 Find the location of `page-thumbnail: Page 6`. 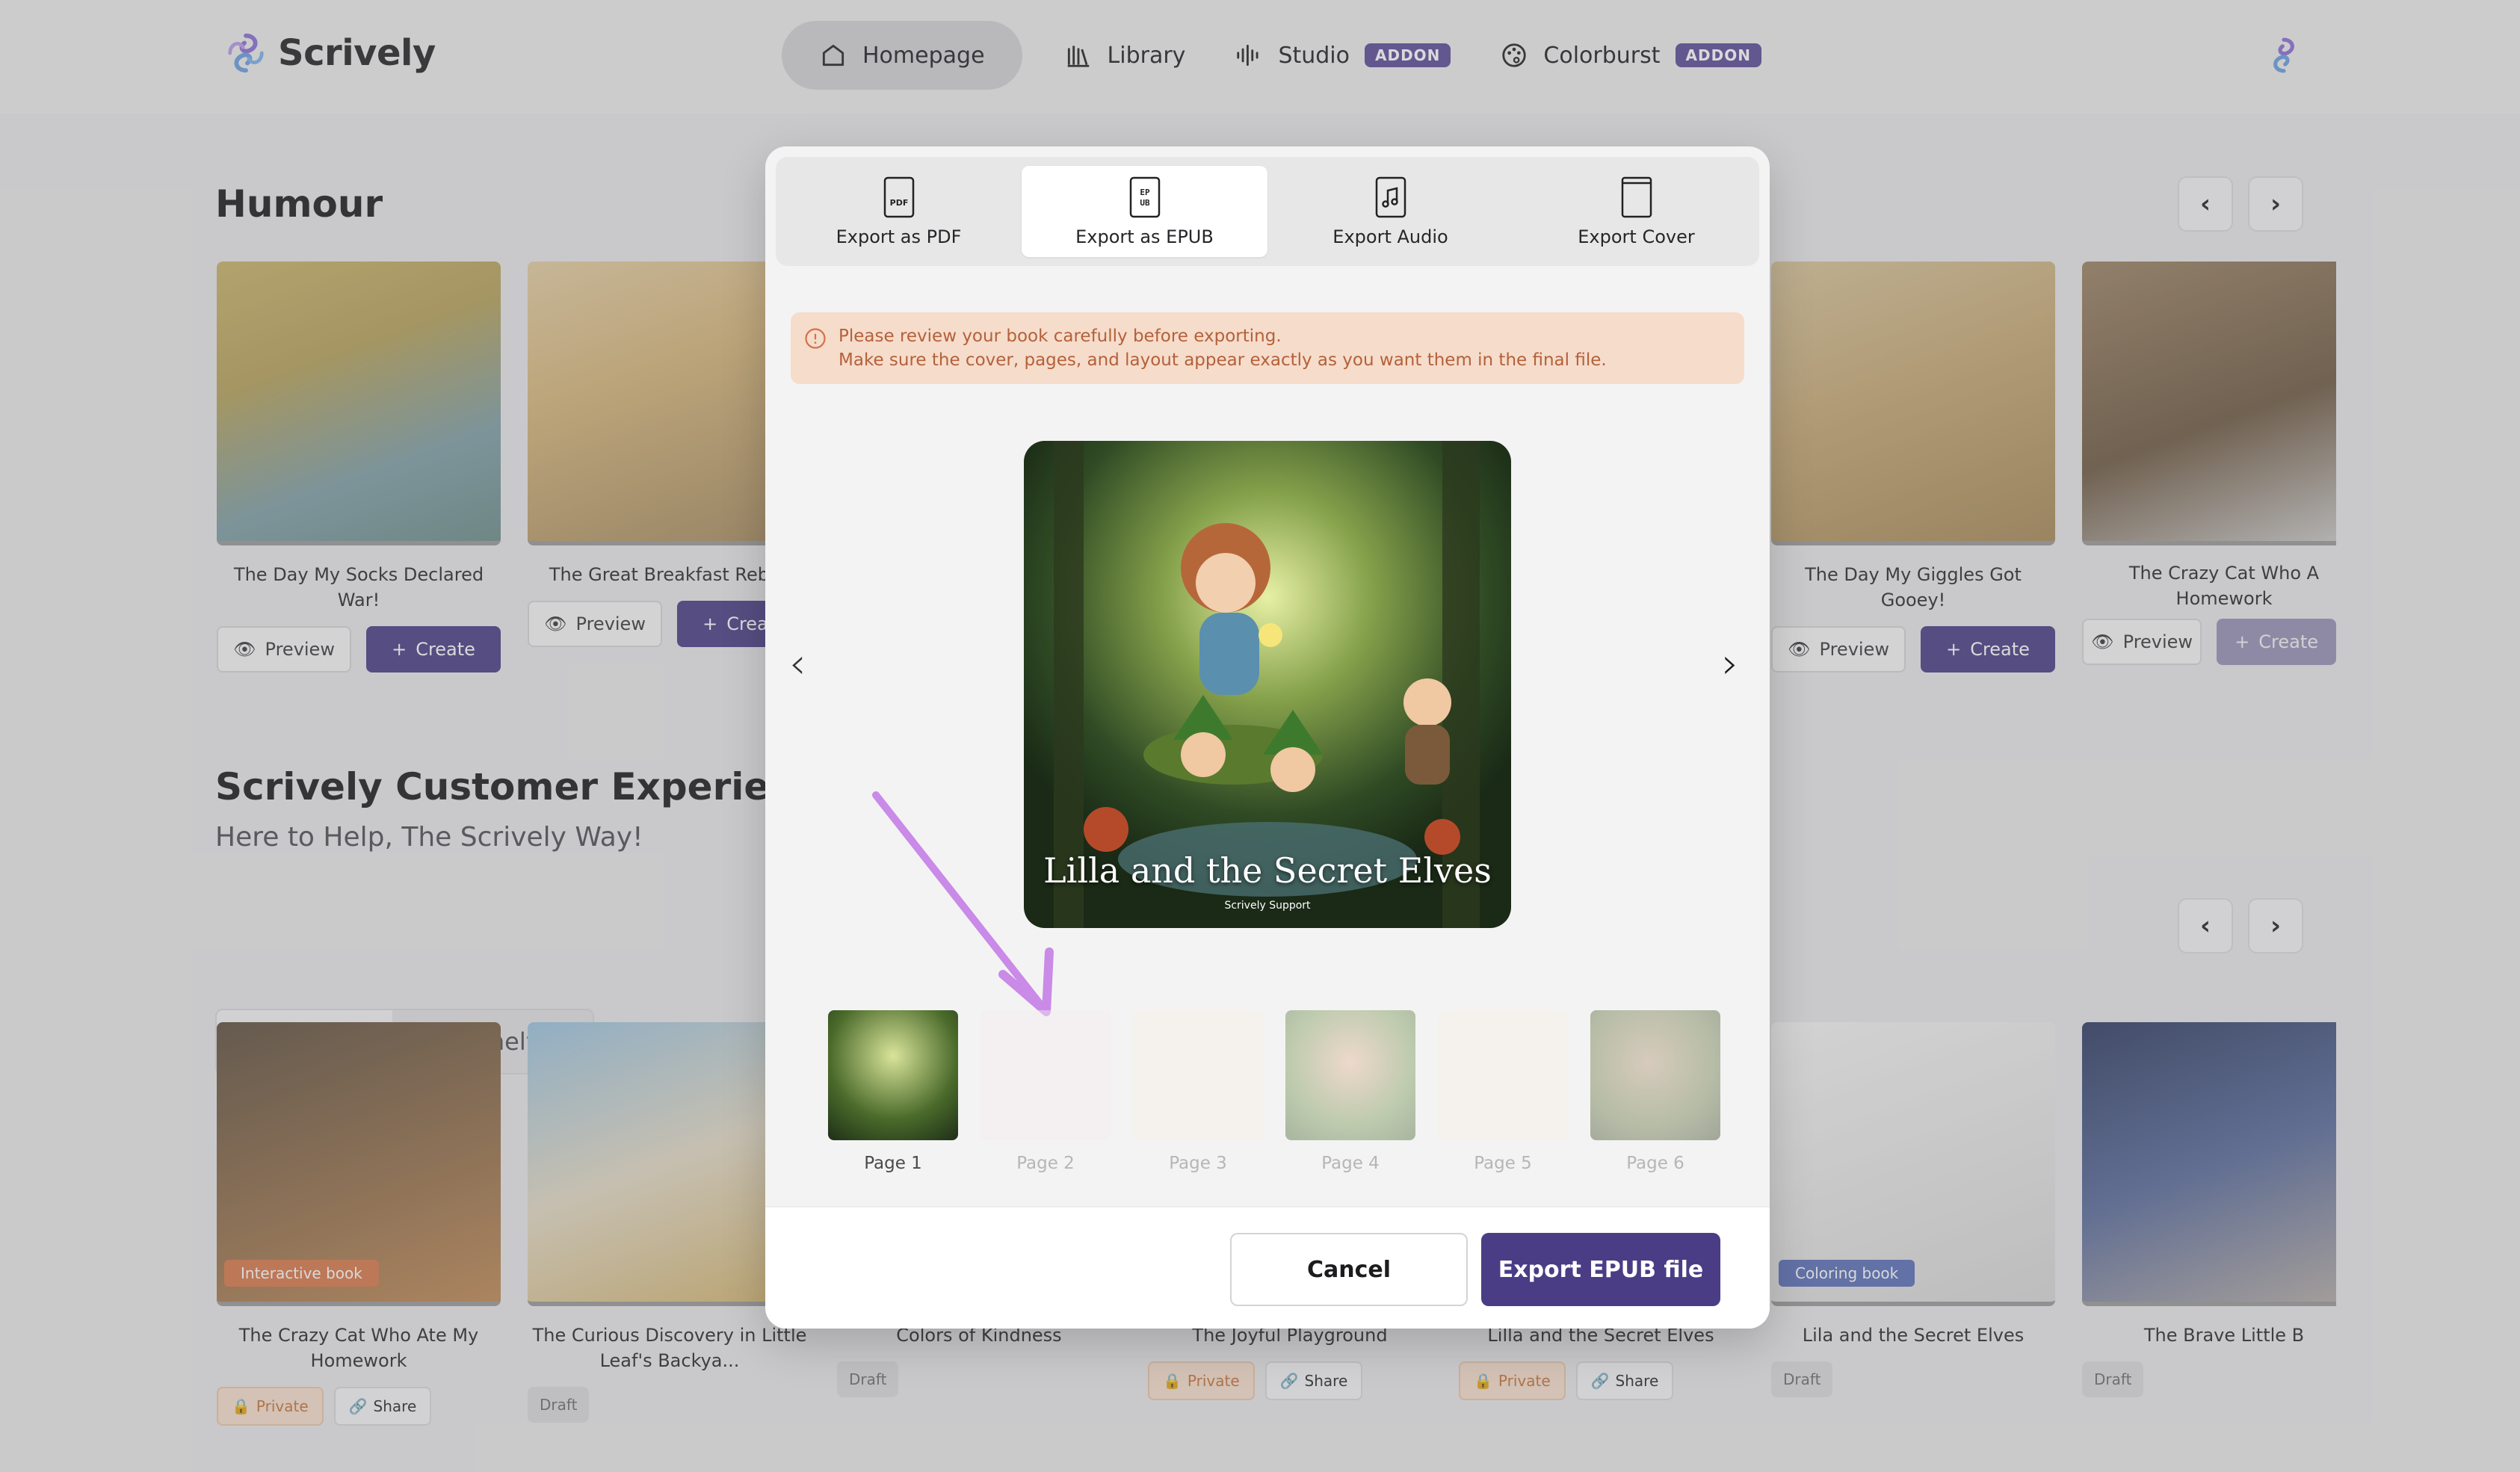

page-thumbnail: Page 6 is located at coordinates (1655, 1091).